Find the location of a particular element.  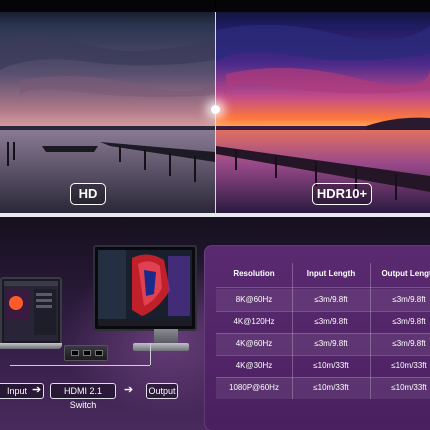

light-flare is located at coordinates (215, 109).